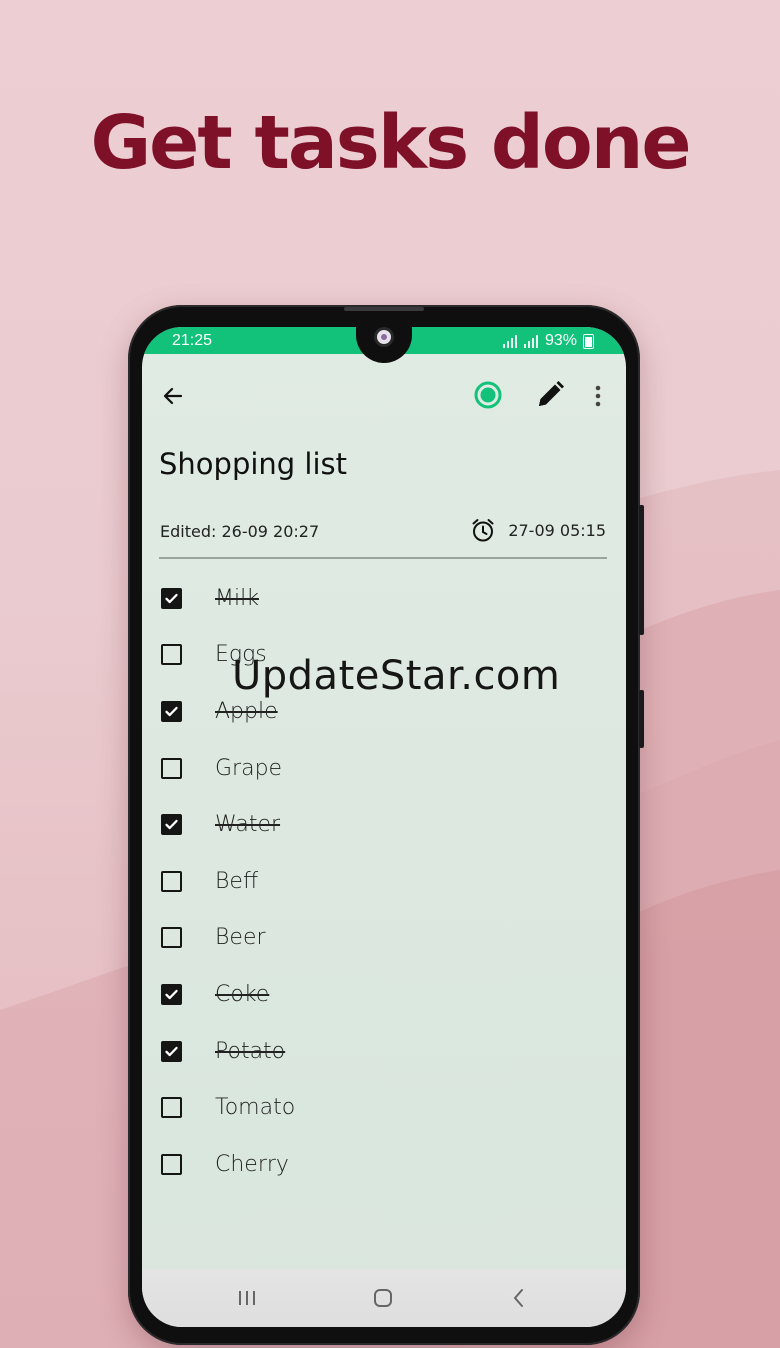 The width and height of the screenshot is (780, 1348). I want to click on item-label: Cherry, so click(252, 1164).